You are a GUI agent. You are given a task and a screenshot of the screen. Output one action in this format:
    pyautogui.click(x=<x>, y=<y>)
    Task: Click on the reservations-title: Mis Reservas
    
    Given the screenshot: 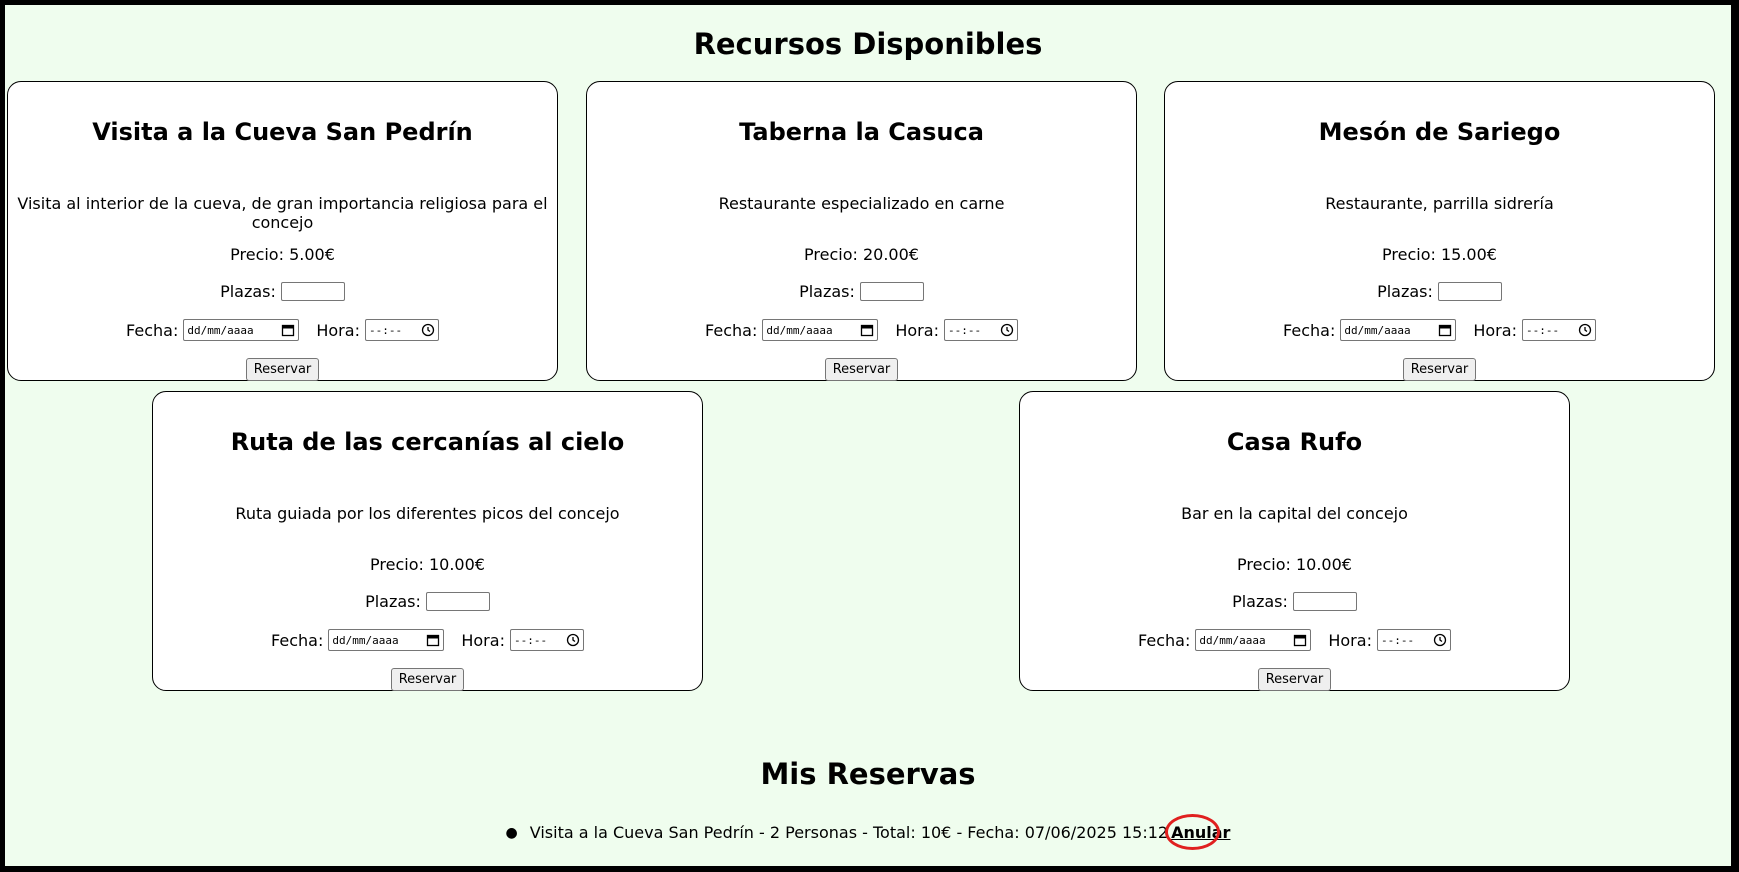 What is the action you would take?
    pyautogui.click(x=868, y=774)
    